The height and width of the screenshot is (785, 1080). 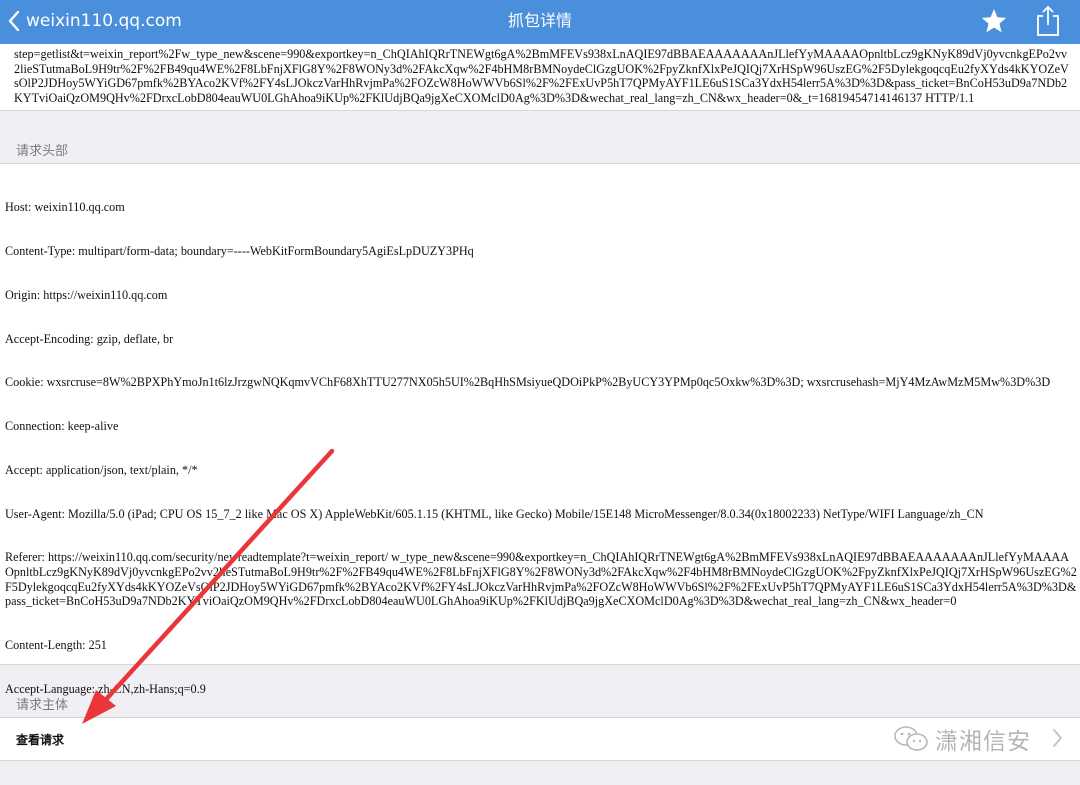 What do you see at coordinates (86, 294) in the screenshot?
I see `header-line: Origin: https://weixin110.qq.com` at bounding box center [86, 294].